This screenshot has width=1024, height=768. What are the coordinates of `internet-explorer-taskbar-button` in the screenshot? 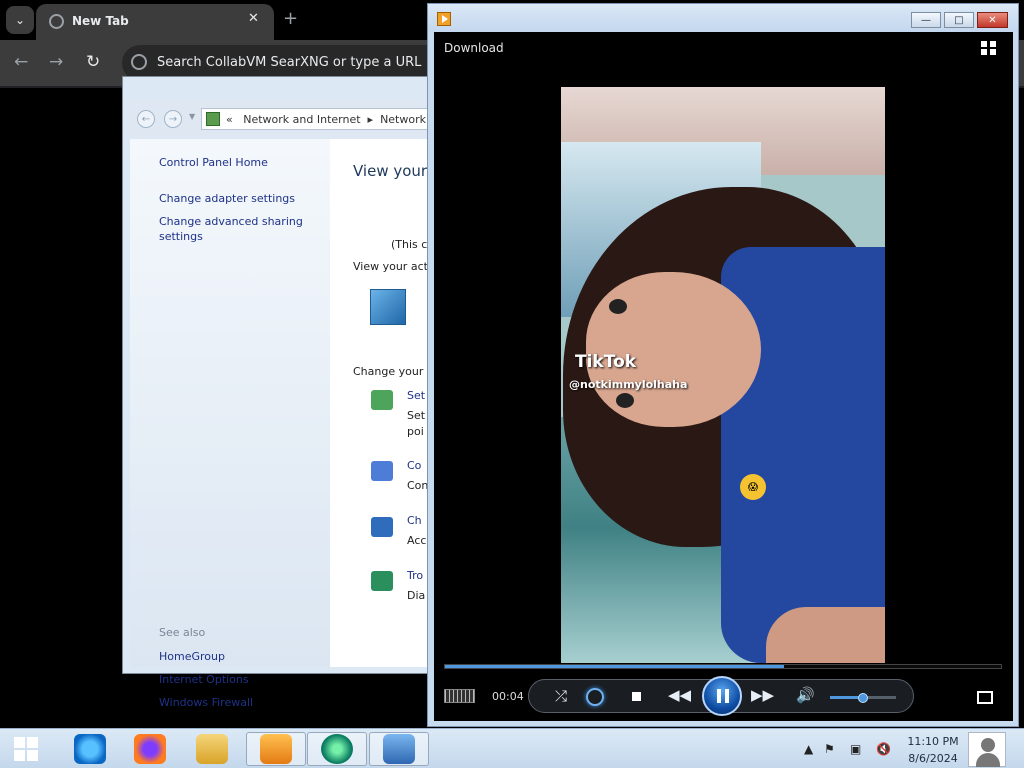 It's located at (90, 749).